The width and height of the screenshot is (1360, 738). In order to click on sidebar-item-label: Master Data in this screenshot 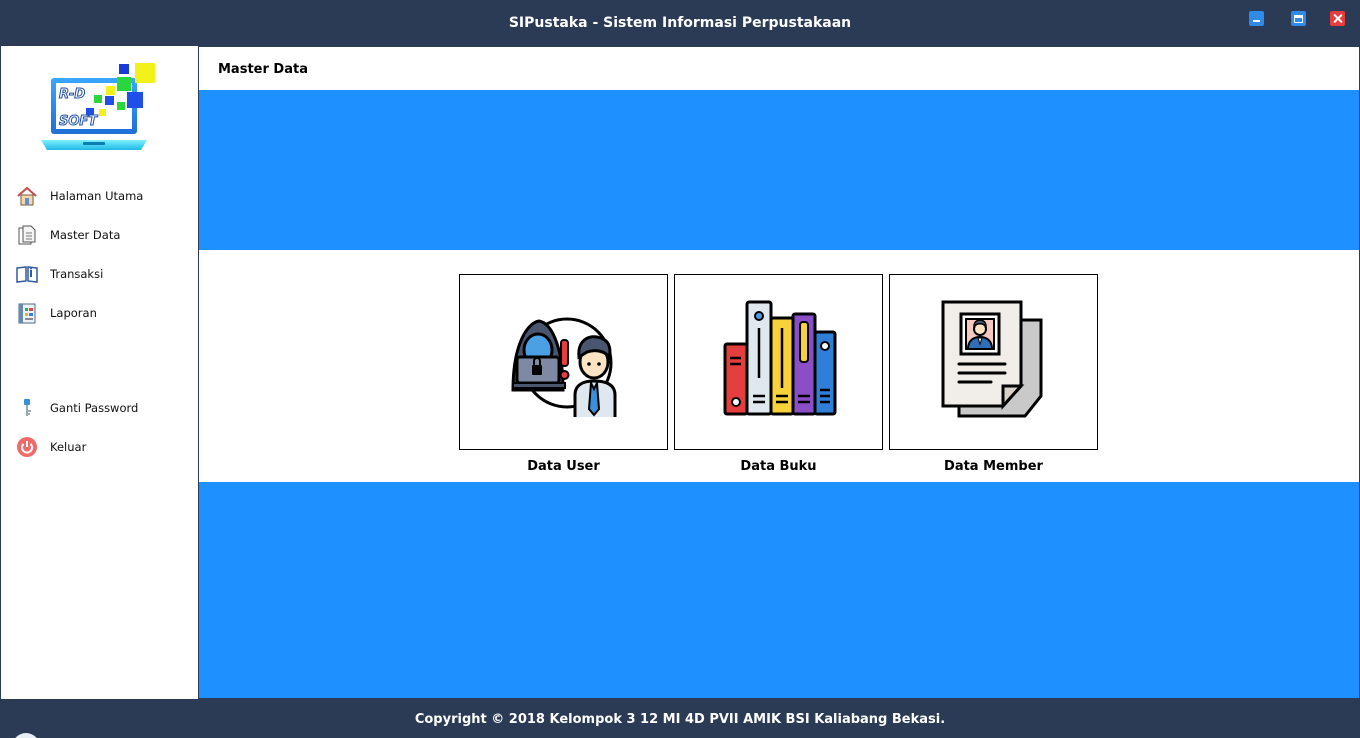, I will do `click(85, 235)`.